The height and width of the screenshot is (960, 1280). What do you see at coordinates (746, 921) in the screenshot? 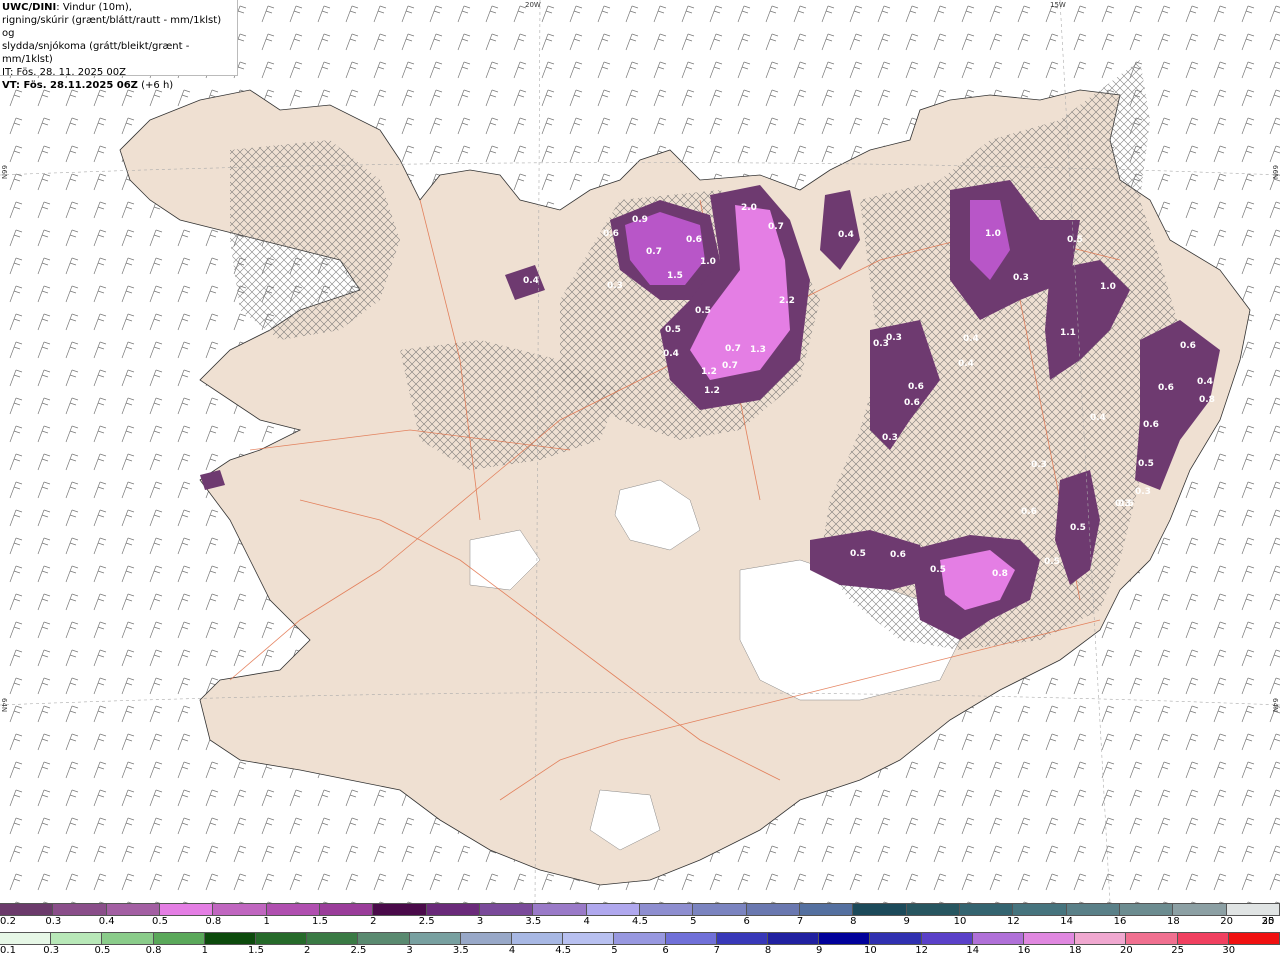
I see `legend-label: 6` at bounding box center [746, 921].